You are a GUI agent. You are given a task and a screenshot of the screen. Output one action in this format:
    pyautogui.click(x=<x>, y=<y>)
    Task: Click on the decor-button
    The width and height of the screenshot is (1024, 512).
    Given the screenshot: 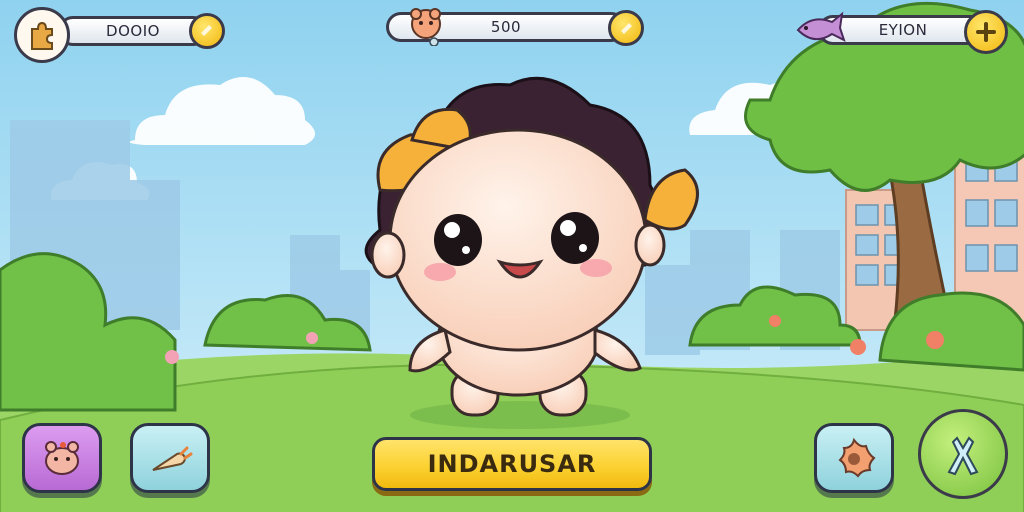 What is the action you would take?
    pyautogui.click(x=854, y=458)
    